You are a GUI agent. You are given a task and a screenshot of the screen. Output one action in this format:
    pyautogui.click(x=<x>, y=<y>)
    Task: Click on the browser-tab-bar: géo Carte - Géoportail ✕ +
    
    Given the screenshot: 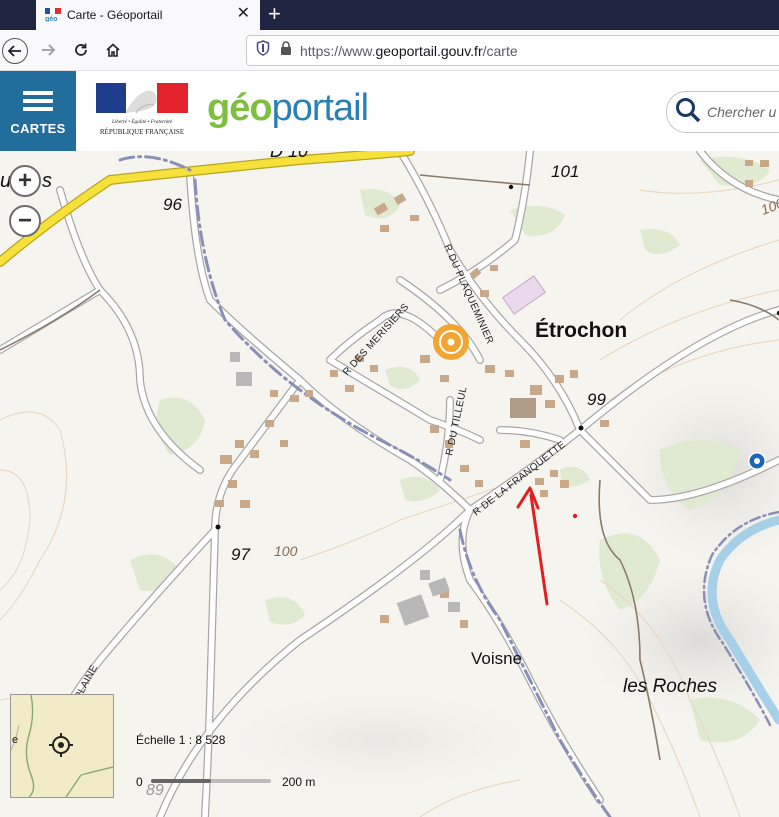 What is the action you would take?
    pyautogui.click(x=389, y=15)
    